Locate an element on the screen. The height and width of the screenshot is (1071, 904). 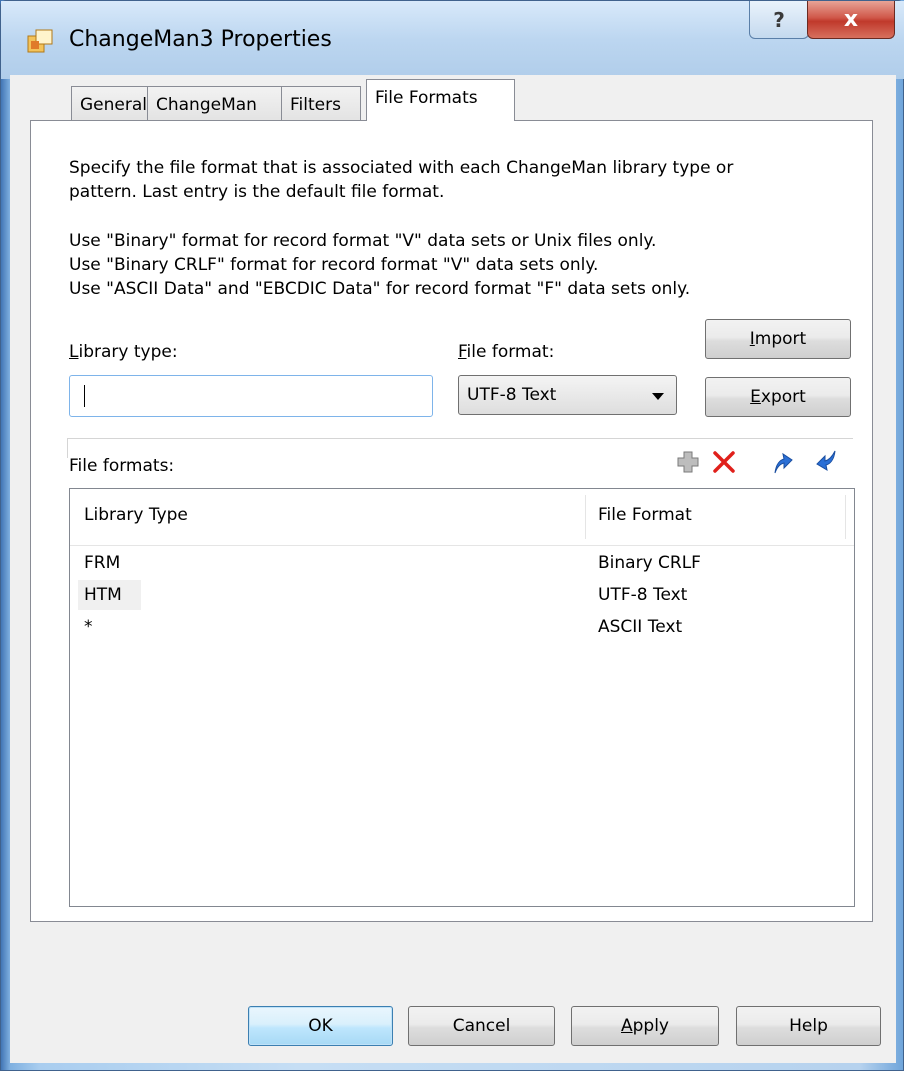
row-3-library-type: * is located at coordinates (88, 627).